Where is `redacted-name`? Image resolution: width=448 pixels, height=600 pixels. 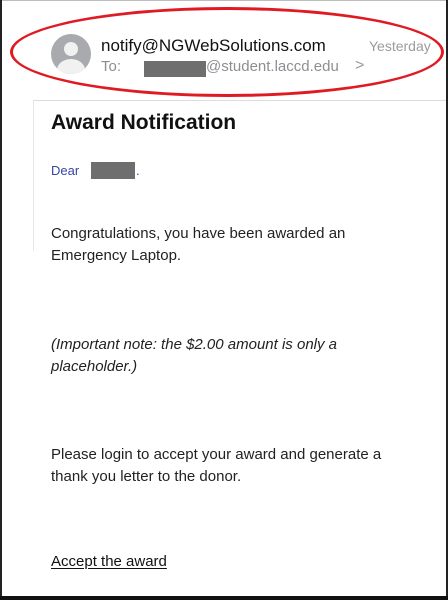 redacted-name is located at coordinates (113, 170).